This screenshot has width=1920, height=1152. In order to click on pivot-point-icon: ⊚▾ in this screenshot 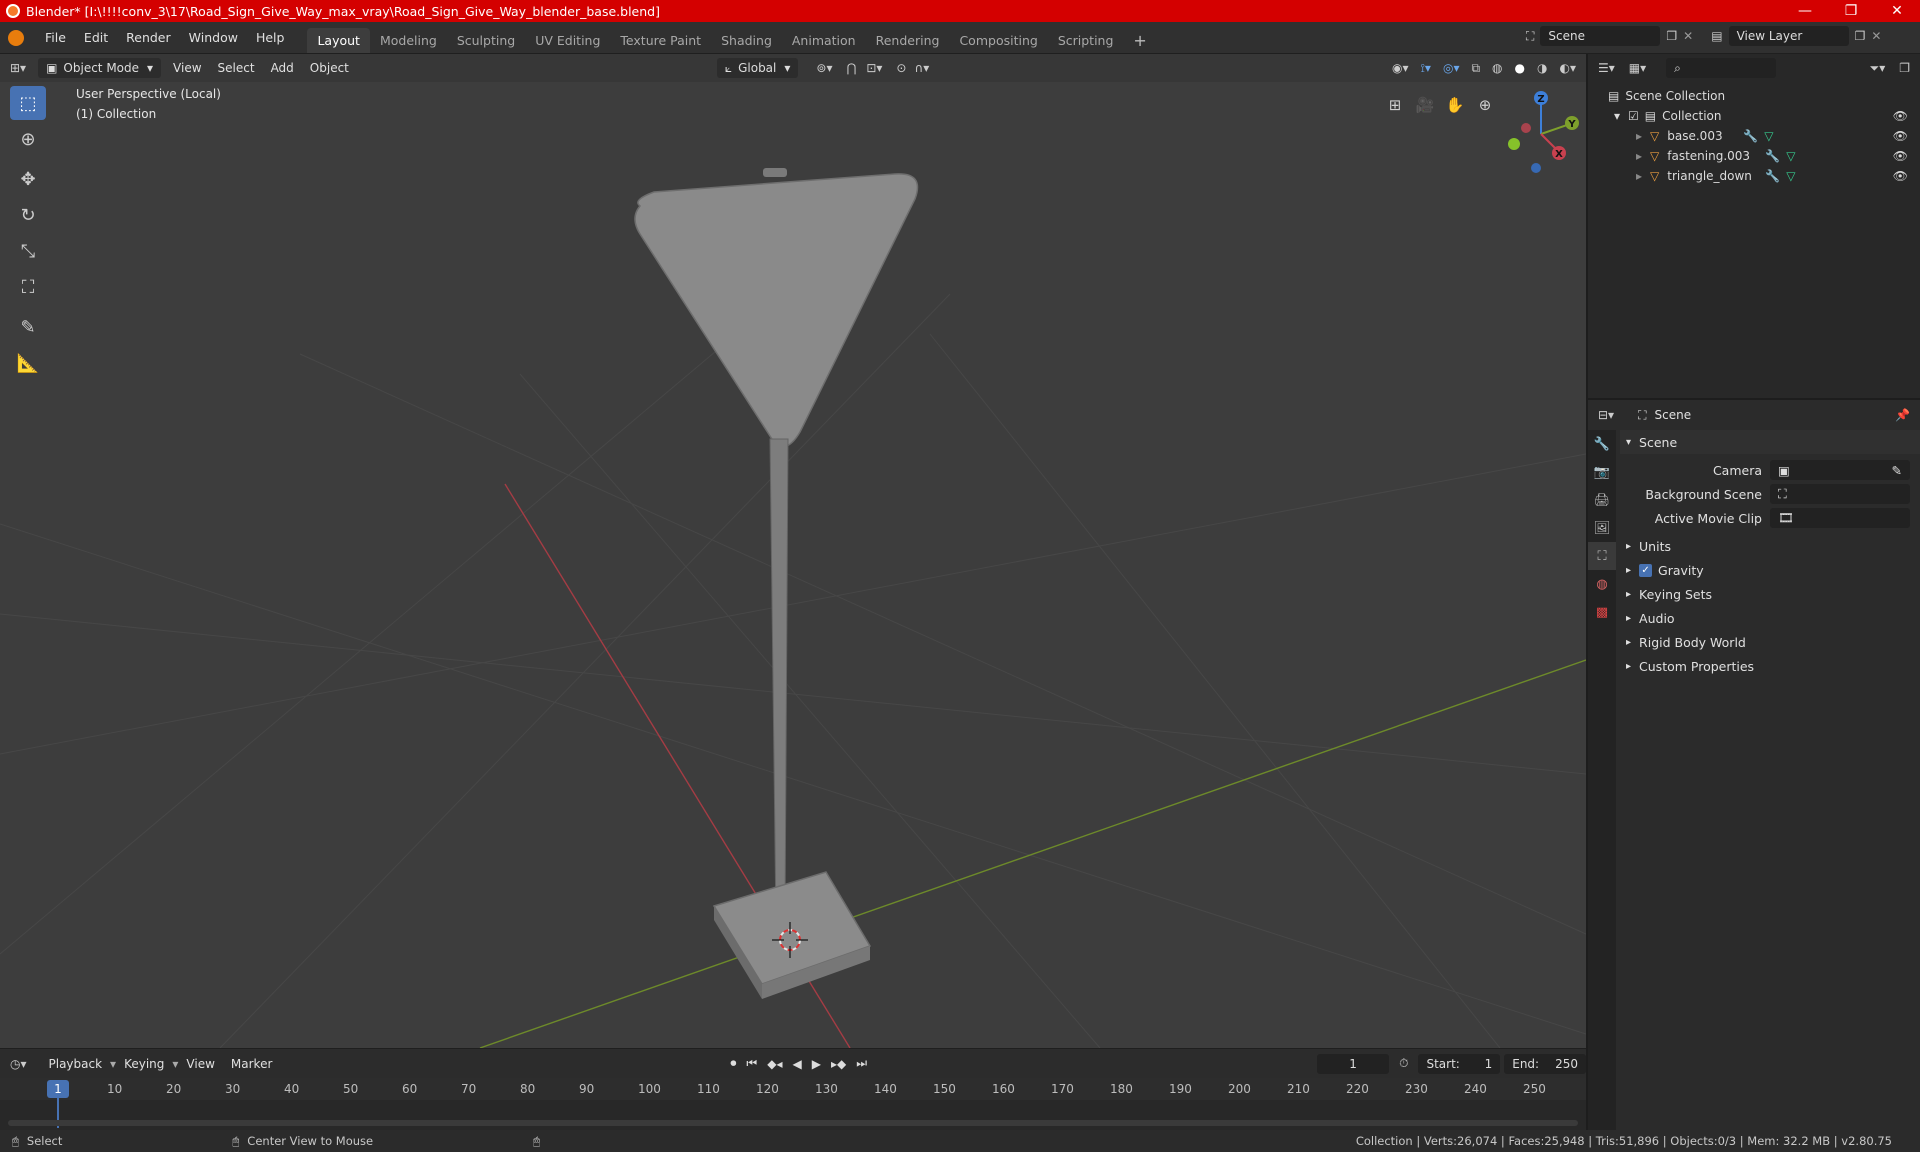, I will do `click(824, 68)`.